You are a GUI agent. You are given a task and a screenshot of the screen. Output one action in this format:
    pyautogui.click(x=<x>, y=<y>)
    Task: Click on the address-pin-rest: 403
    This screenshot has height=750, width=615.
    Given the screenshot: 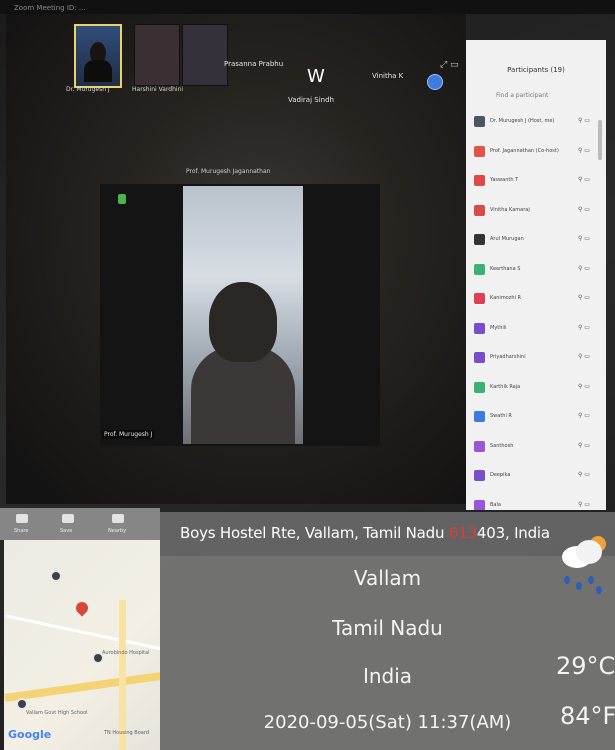 What is the action you would take?
    pyautogui.click(x=490, y=533)
    